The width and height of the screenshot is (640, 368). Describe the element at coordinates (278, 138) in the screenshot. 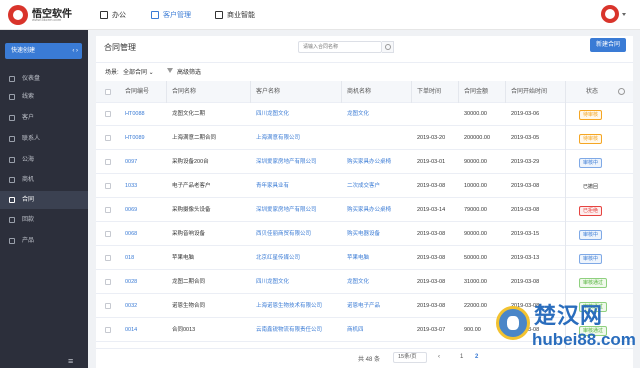

I see `cell-customer-name: 上海满意有限公司` at that location.